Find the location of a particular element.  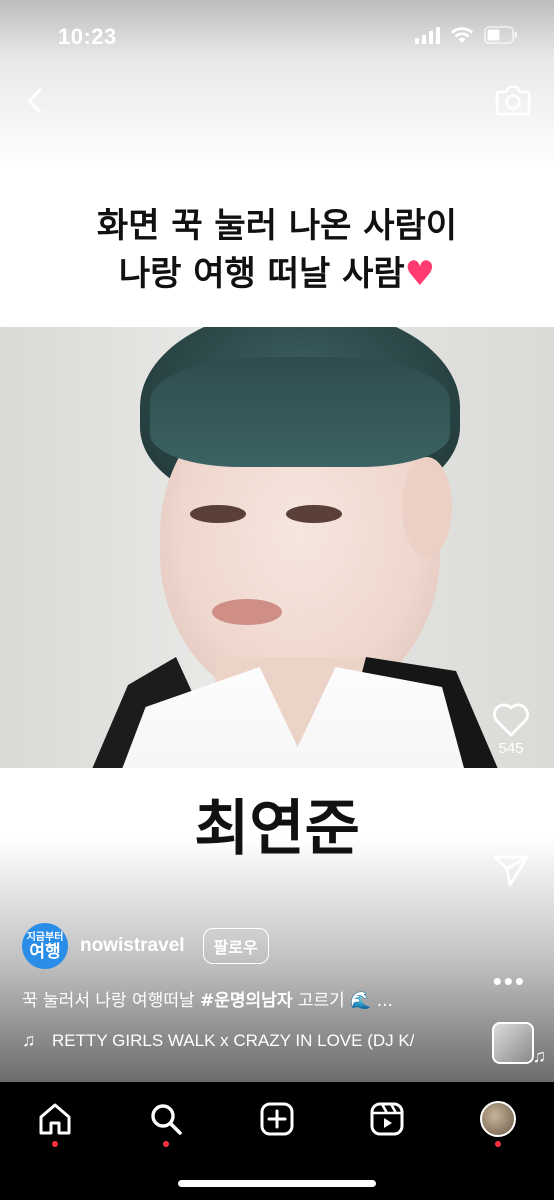

status-icons is located at coordinates (466, 35).